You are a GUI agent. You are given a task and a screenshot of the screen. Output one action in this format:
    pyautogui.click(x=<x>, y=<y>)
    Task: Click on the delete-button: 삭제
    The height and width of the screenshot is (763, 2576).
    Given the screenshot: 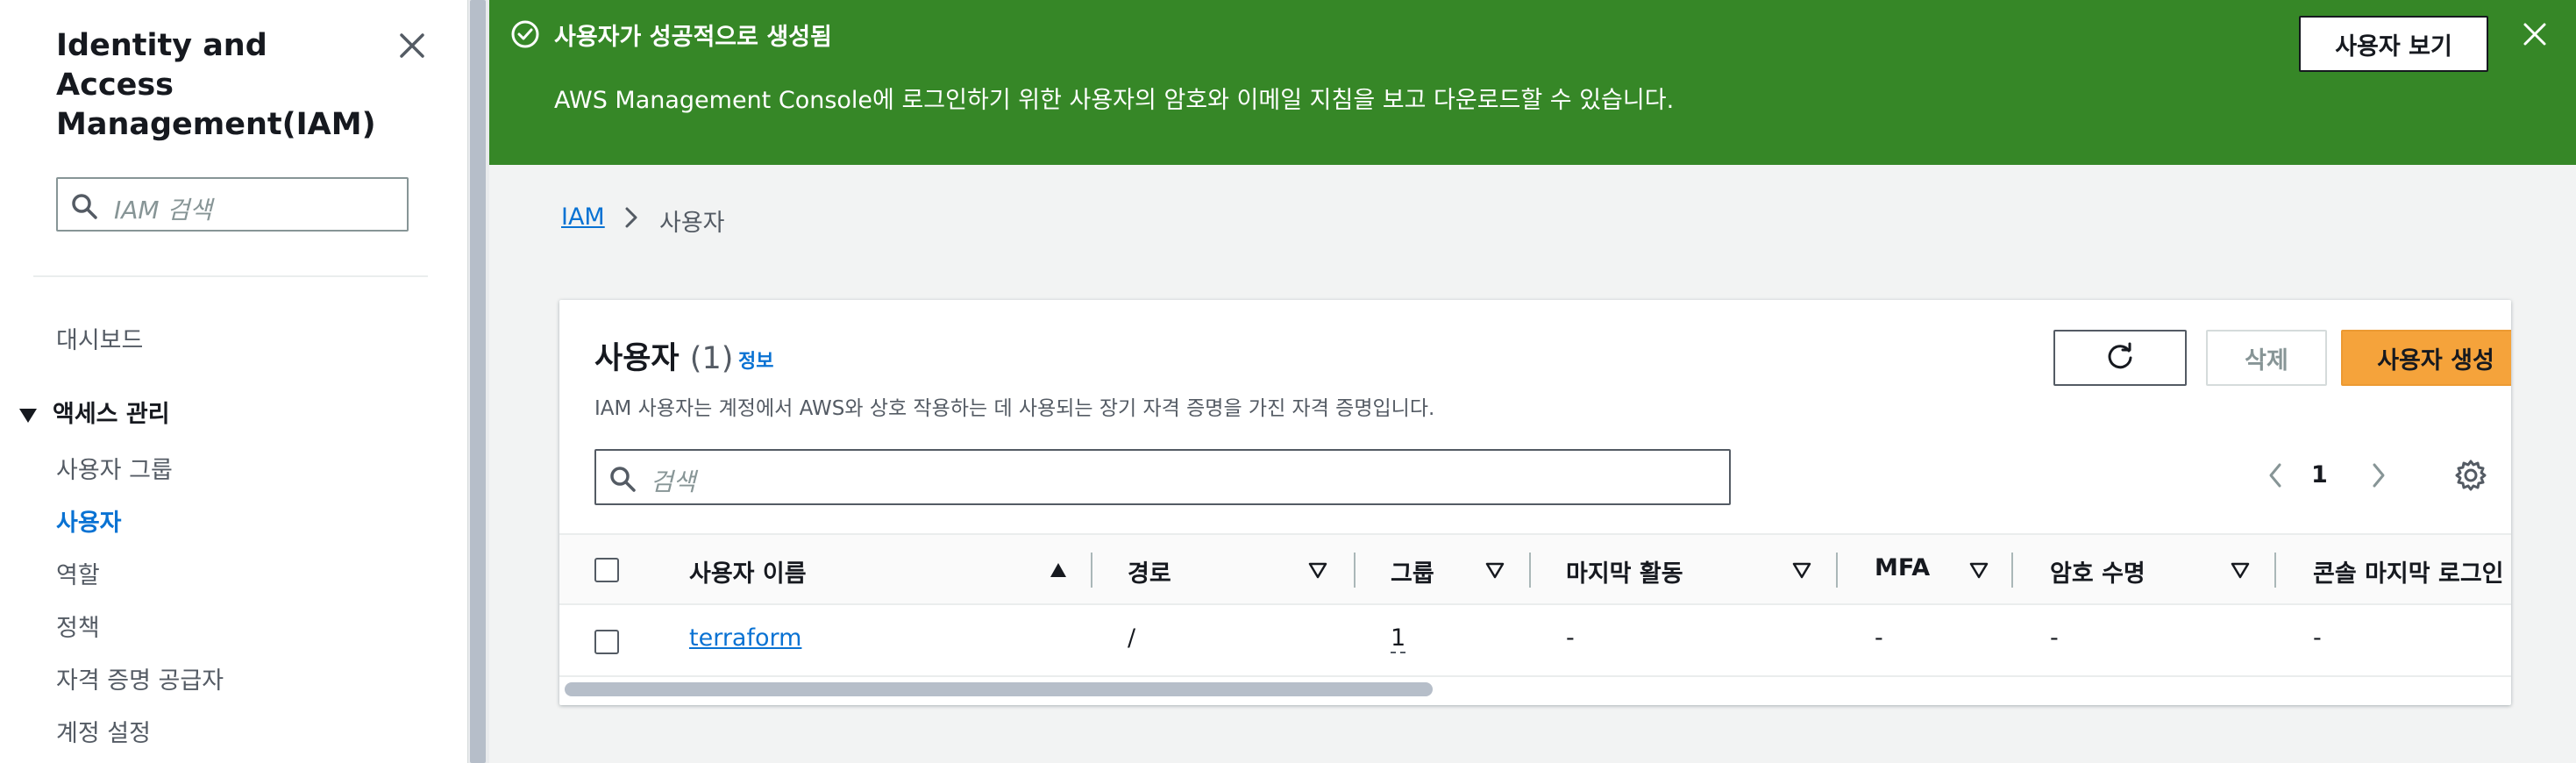 What is the action you would take?
    pyautogui.click(x=2266, y=358)
    